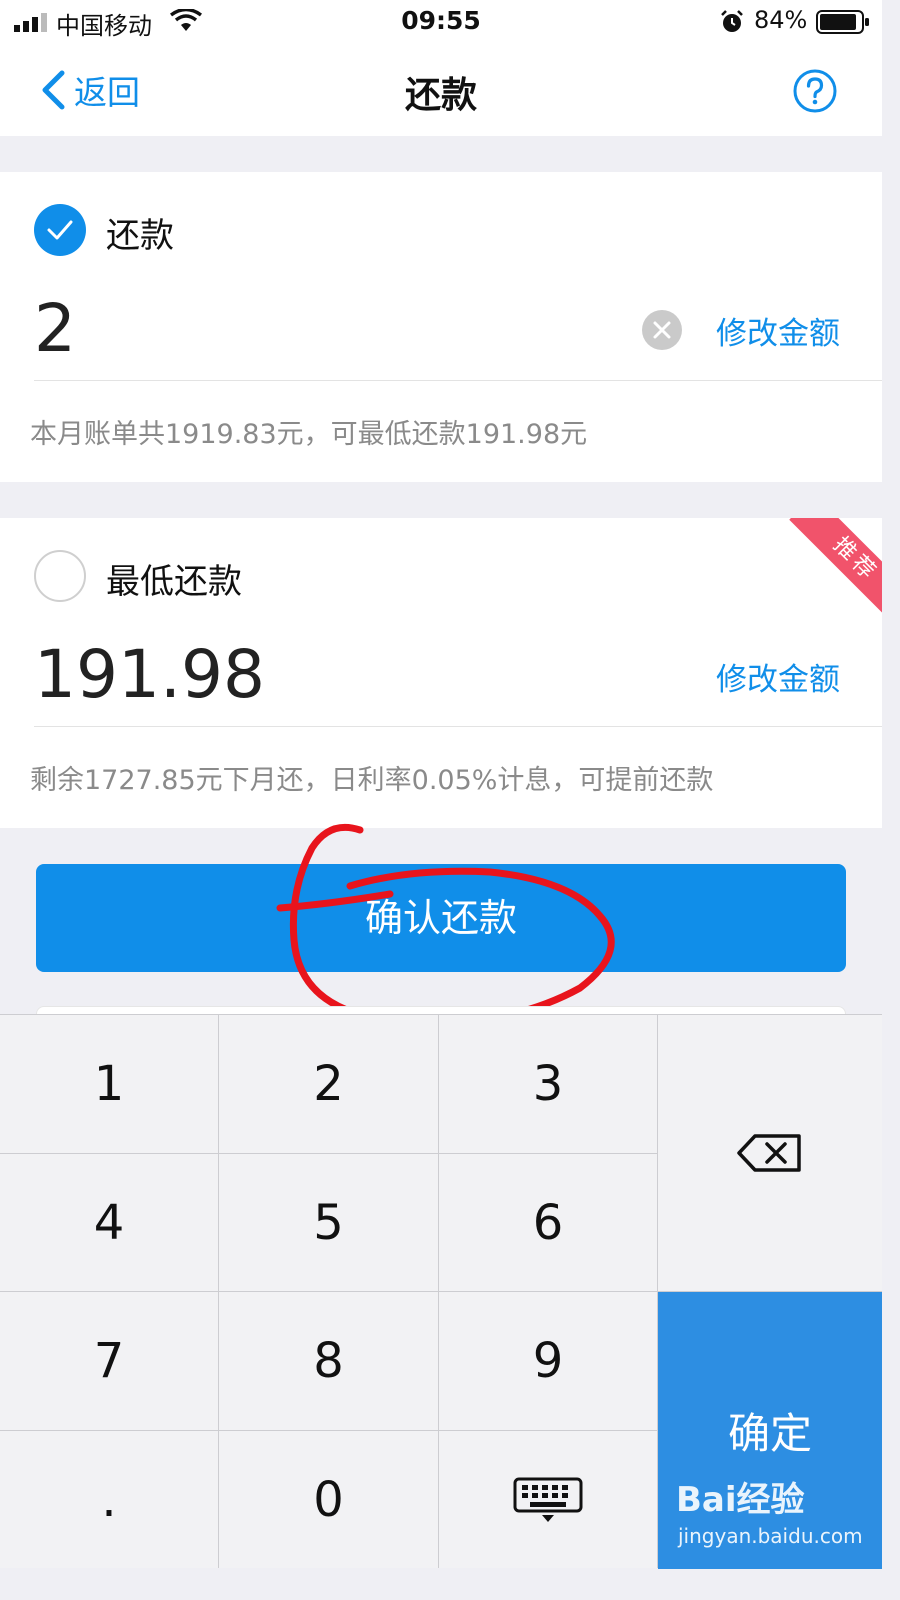  Describe the element at coordinates (440, 95) in the screenshot. I see `page-title: 还款` at that location.